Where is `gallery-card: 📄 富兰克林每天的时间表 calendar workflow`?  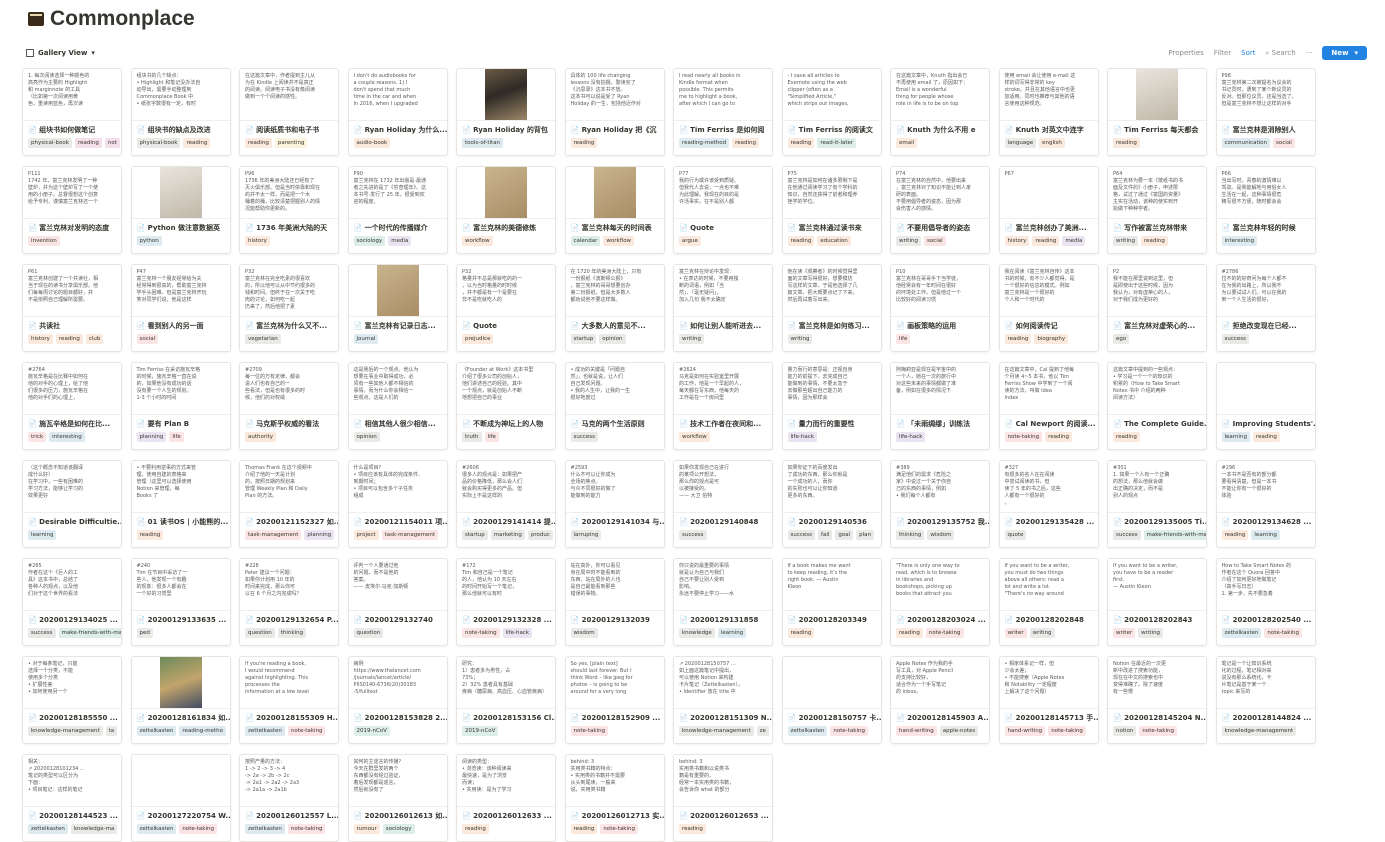 gallery-card: 📄 富兰克林每天的时间表 calendar workflow is located at coordinates (614, 210).